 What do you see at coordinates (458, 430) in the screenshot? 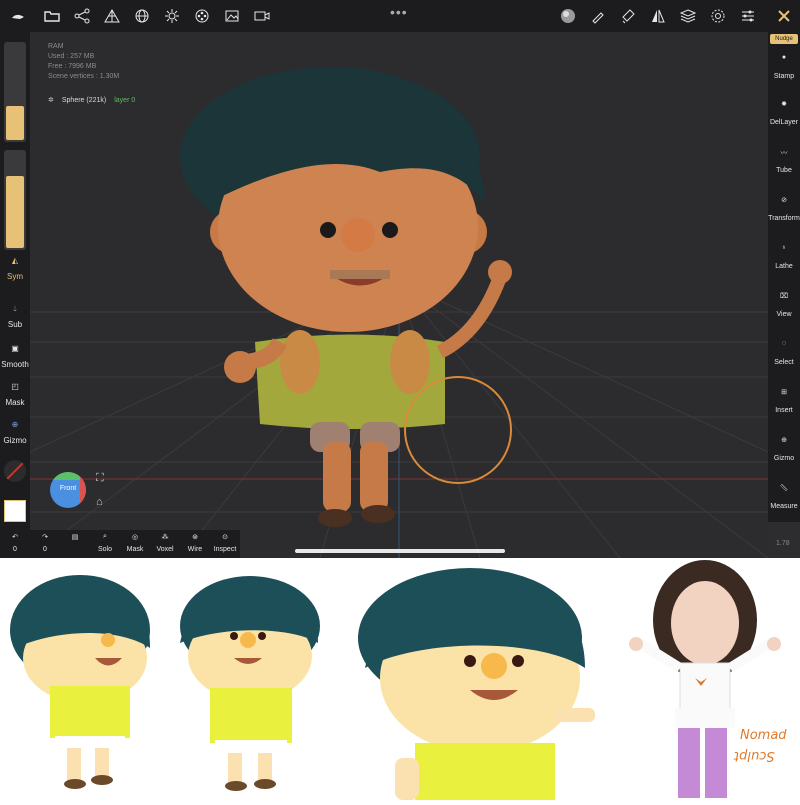
I see `brush-radius-ring` at bounding box center [458, 430].